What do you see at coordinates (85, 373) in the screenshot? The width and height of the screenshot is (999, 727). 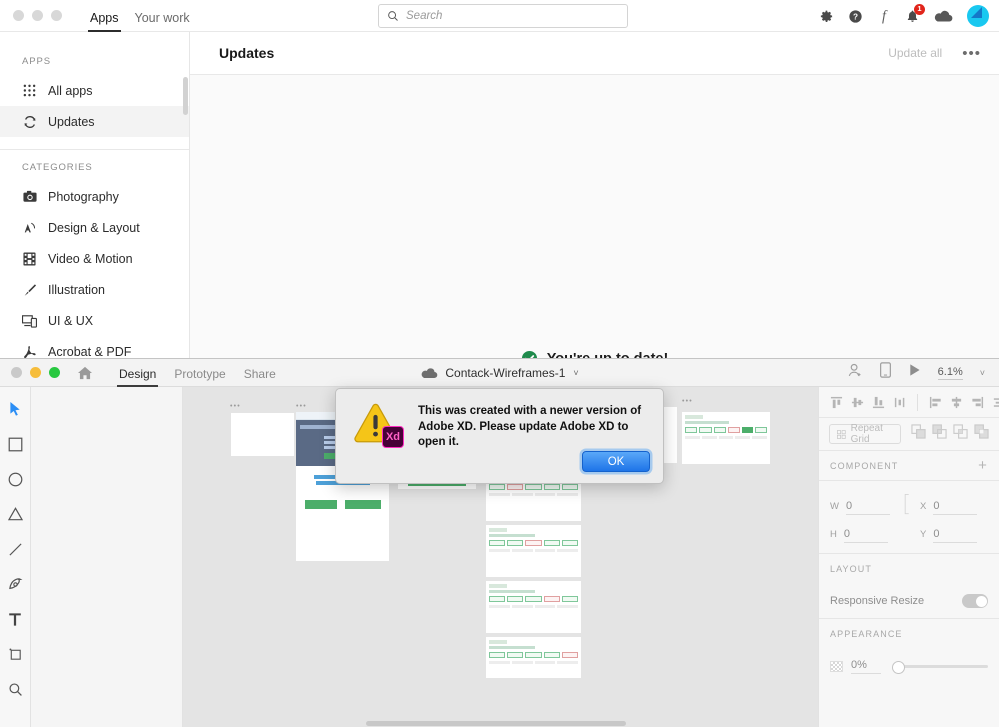 I see `home-icon` at bounding box center [85, 373].